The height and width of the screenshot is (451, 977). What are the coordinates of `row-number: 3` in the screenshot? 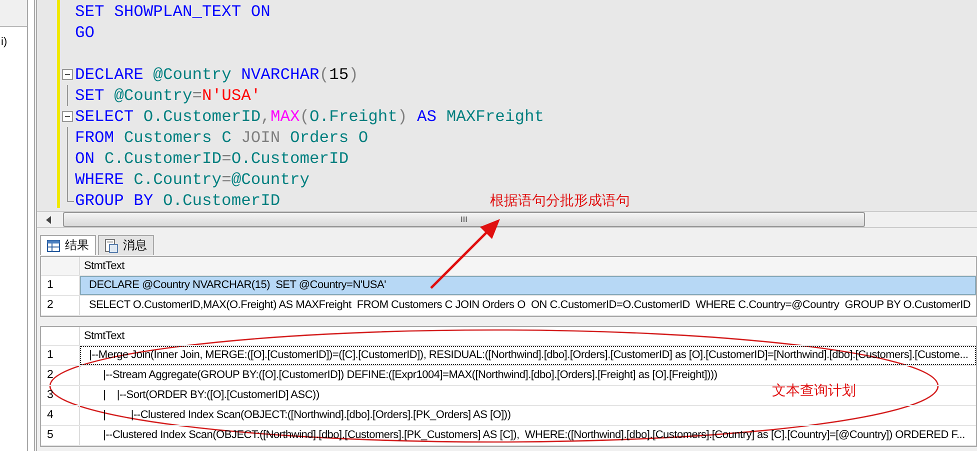 It's located at (60, 395).